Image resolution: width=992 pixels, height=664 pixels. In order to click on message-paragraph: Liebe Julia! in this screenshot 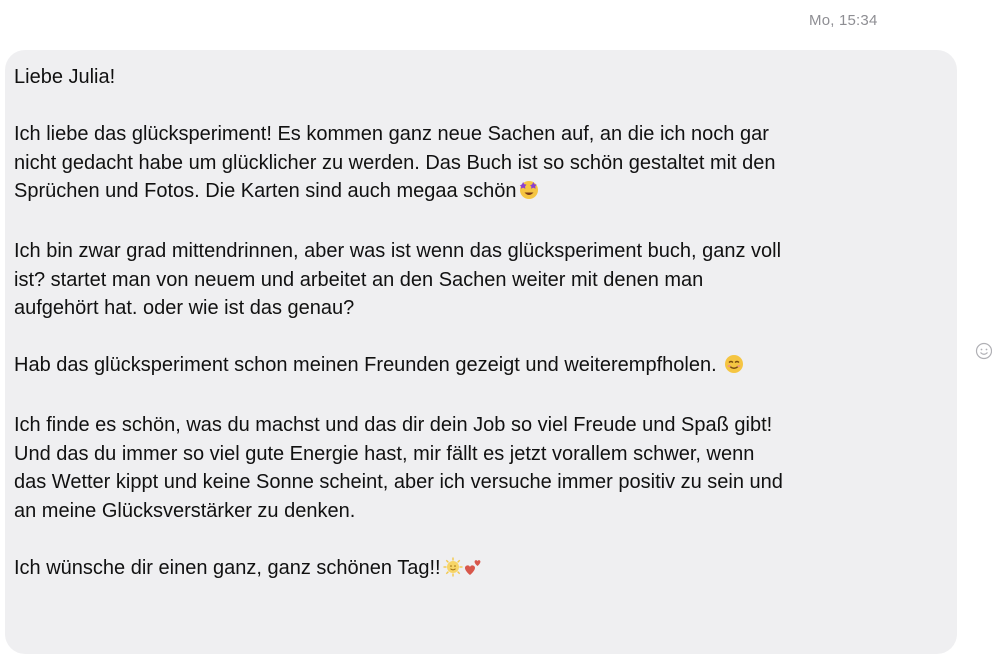, I will do `click(485, 77)`.